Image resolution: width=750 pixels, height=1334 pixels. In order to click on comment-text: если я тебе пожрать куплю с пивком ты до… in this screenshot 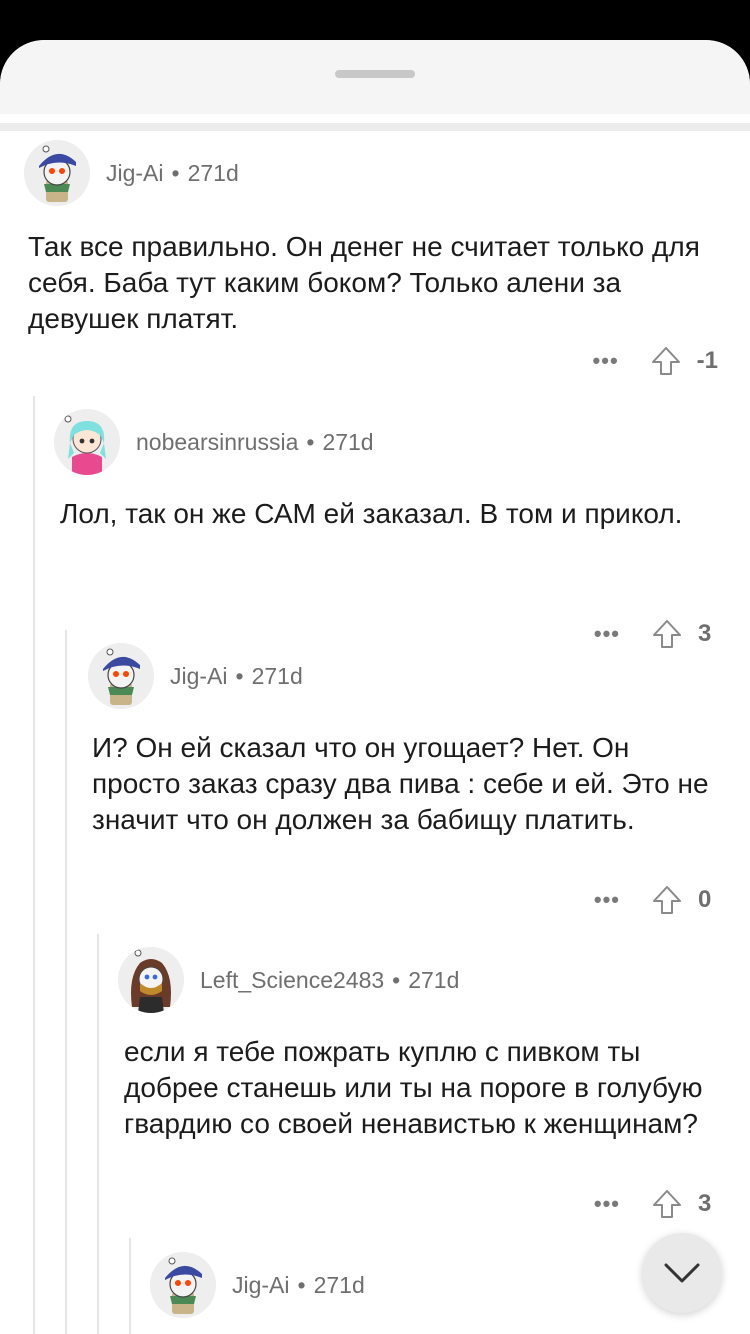, I will do `click(413, 1087)`.